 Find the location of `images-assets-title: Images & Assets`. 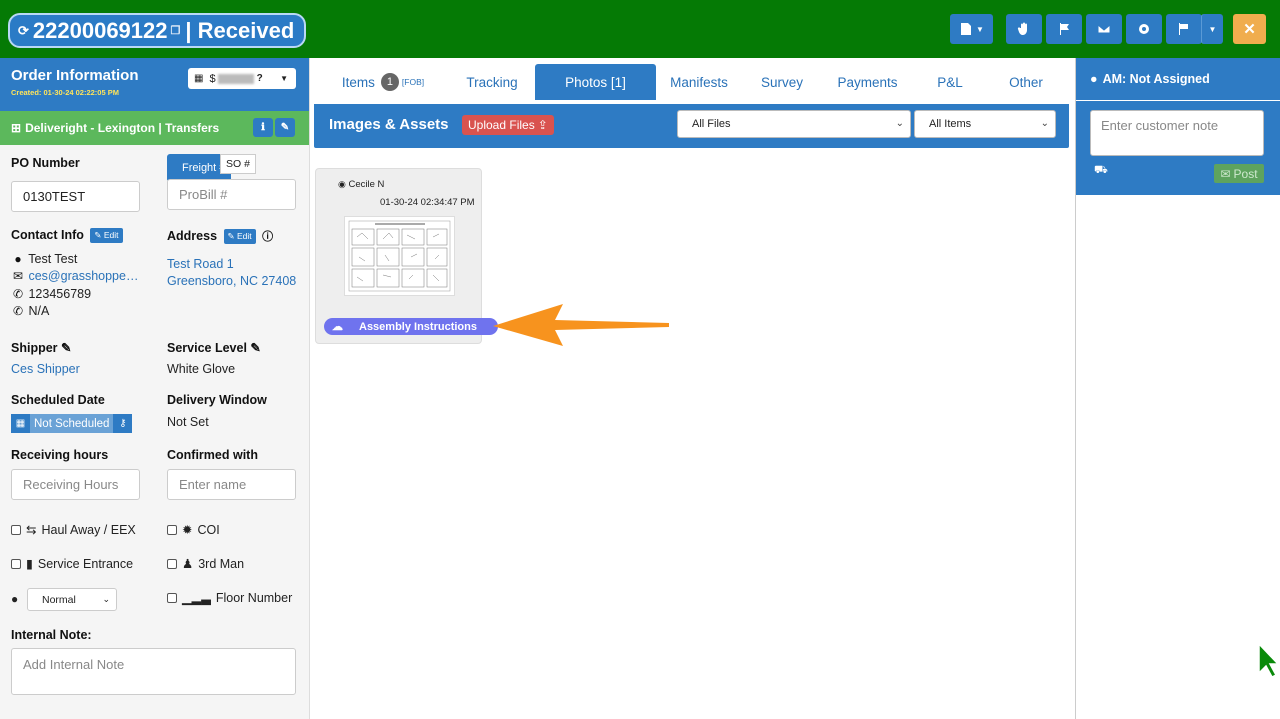

images-assets-title: Images & Assets is located at coordinates (389, 124).